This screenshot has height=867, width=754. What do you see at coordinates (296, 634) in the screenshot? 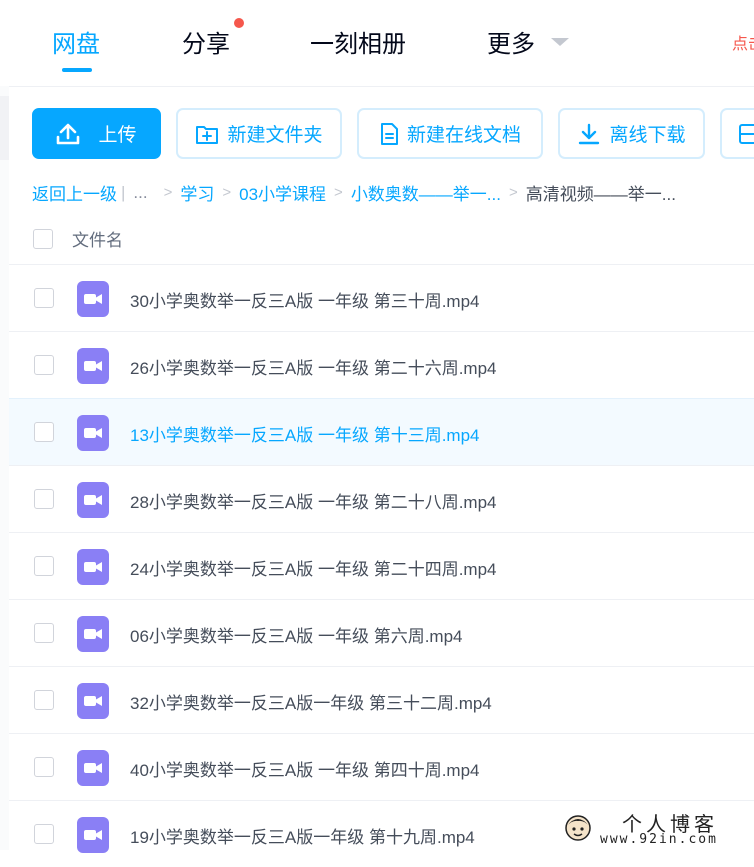
I see `file-name: 06小学奥数举一反三A版 一年级 第六周.mp4` at bounding box center [296, 634].